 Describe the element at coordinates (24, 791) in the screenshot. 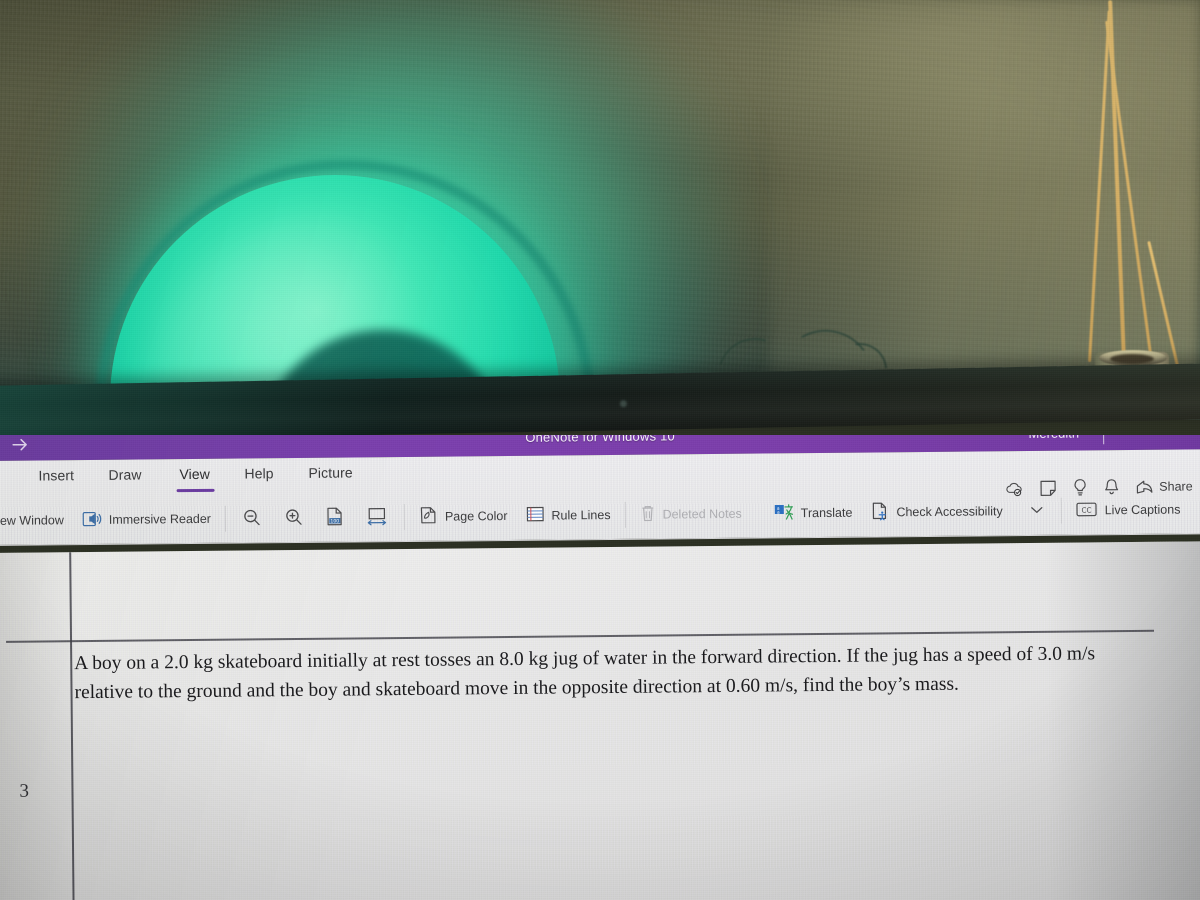

I see `question-number: 3` at that location.